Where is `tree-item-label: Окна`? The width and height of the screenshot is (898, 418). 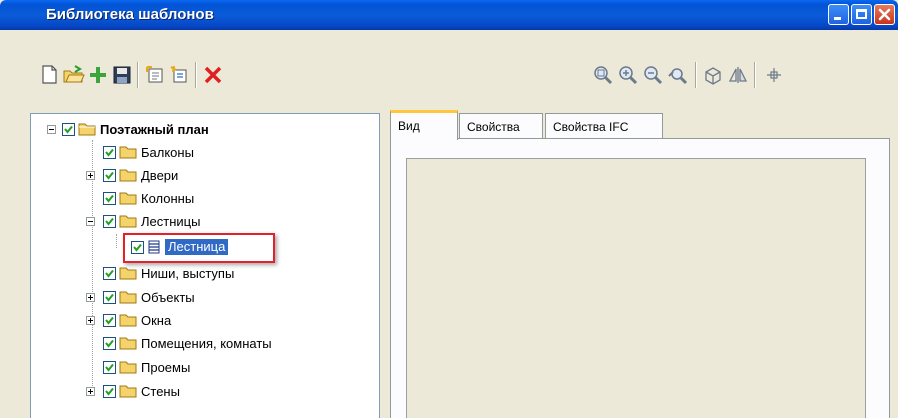 tree-item-label: Окна is located at coordinates (156, 320).